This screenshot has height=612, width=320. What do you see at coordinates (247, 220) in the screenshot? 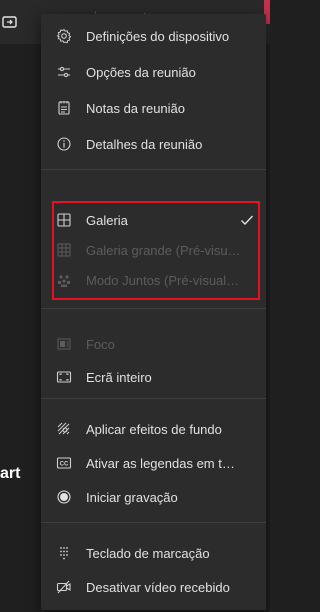
I see `checkmark-icon` at bounding box center [247, 220].